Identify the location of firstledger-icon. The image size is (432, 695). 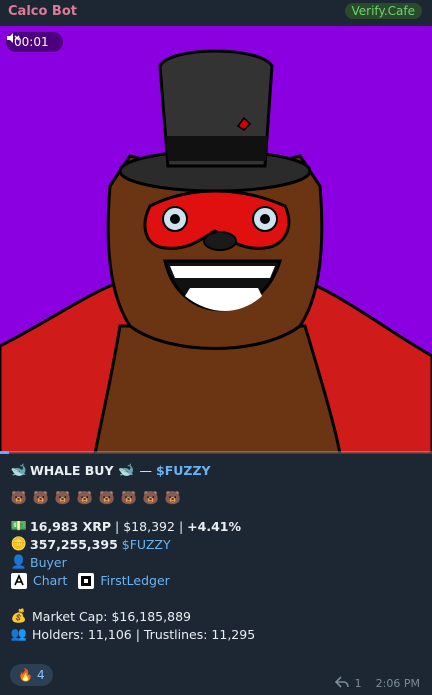
(86, 581).